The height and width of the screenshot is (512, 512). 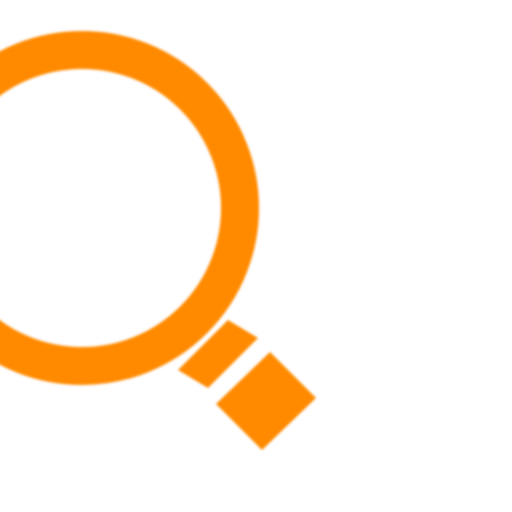 What do you see at coordinates (266, 401) in the screenshot?
I see `handle-grip` at bounding box center [266, 401].